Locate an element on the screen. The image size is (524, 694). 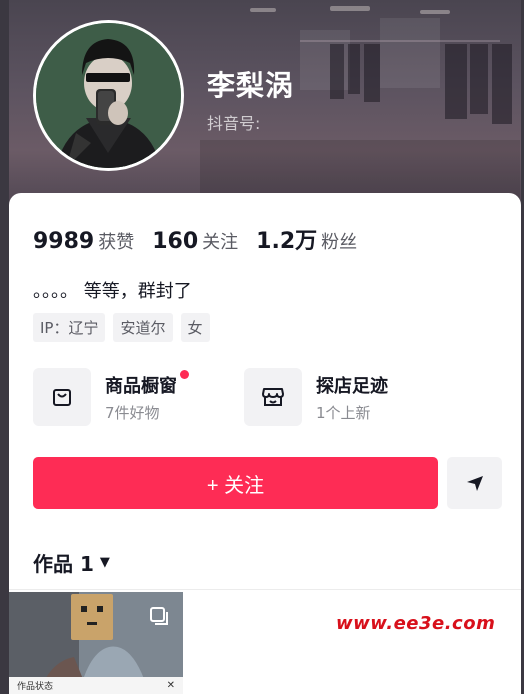
feature-subtitle: 1个上新 is located at coordinates (343, 412).